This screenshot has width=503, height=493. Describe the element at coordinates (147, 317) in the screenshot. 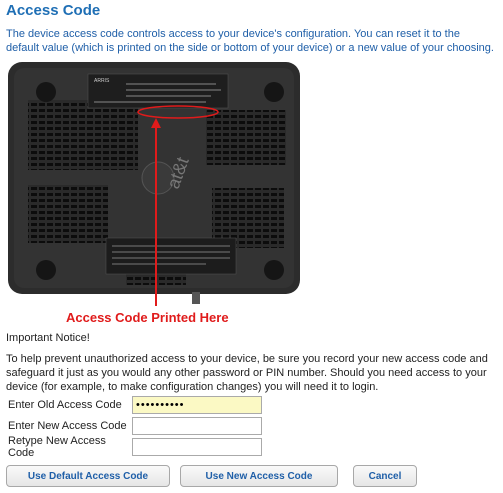

I see `photo-caption: Access Code Printed Here` at that location.